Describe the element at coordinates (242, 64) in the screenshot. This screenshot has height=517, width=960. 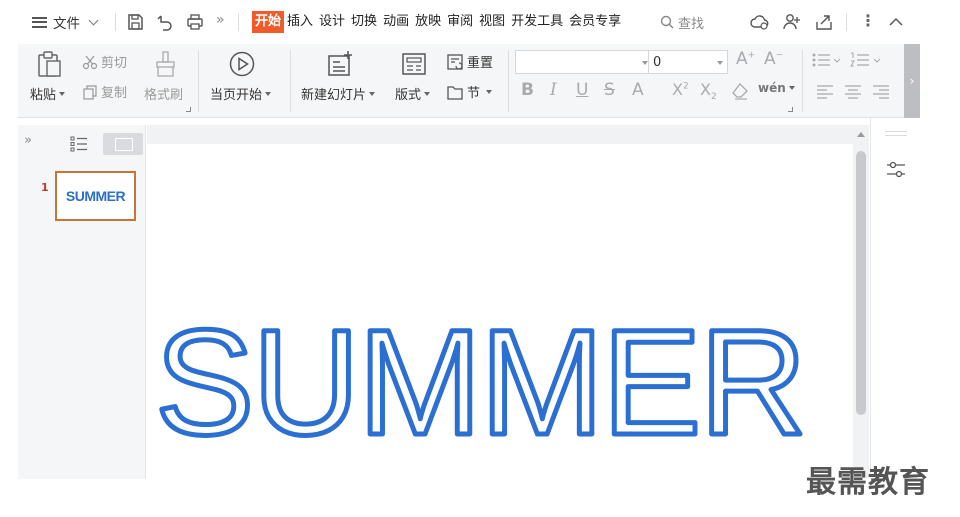
I see `play-icon` at that location.